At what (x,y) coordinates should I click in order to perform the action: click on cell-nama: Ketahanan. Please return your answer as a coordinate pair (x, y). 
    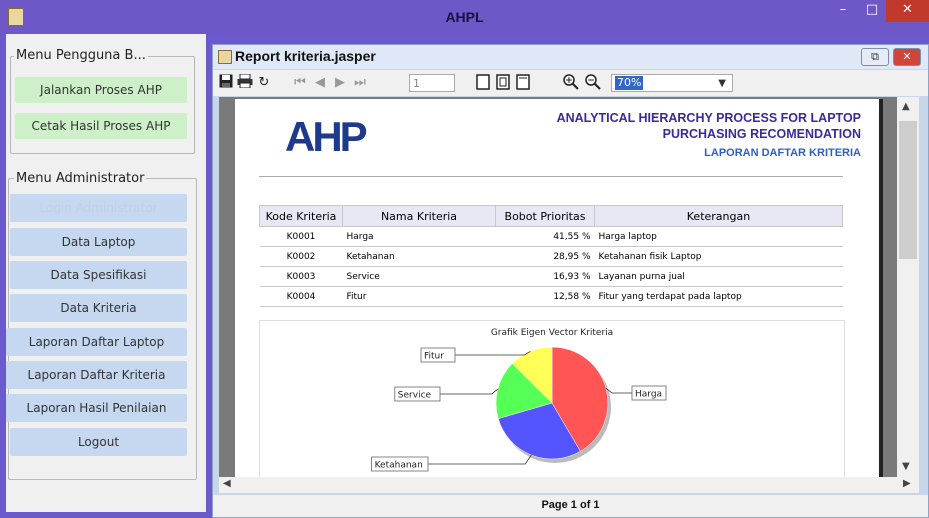
    Looking at the image, I should click on (419, 256).